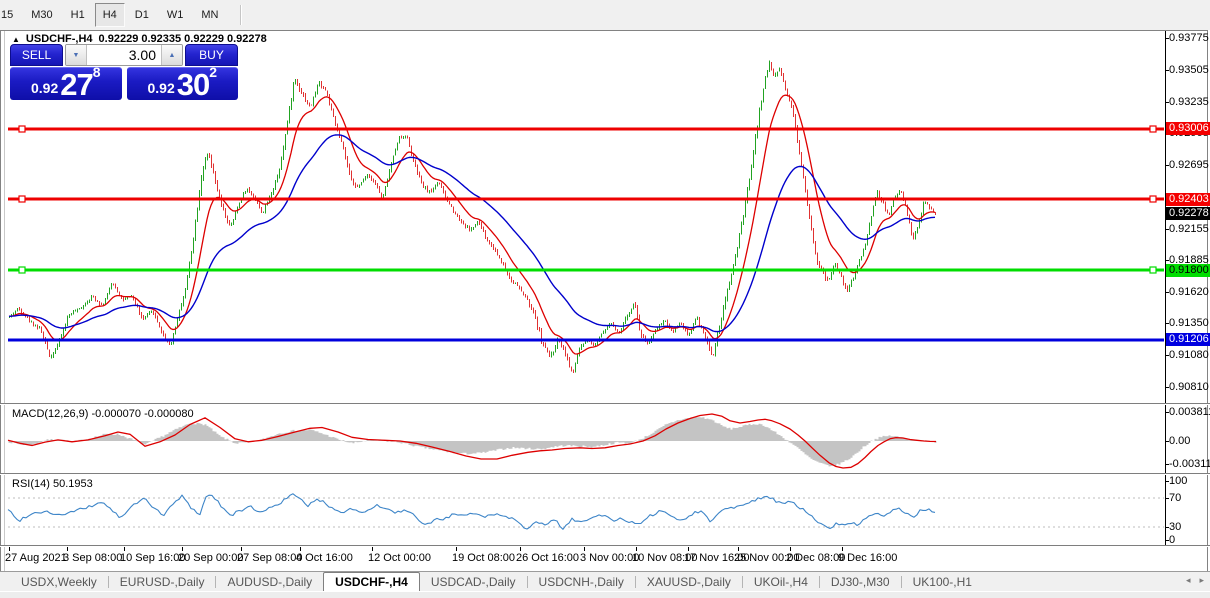 This screenshot has height=598, width=1210. I want to click on date-axis-label: 27 Sep 08:00, so click(270, 558).